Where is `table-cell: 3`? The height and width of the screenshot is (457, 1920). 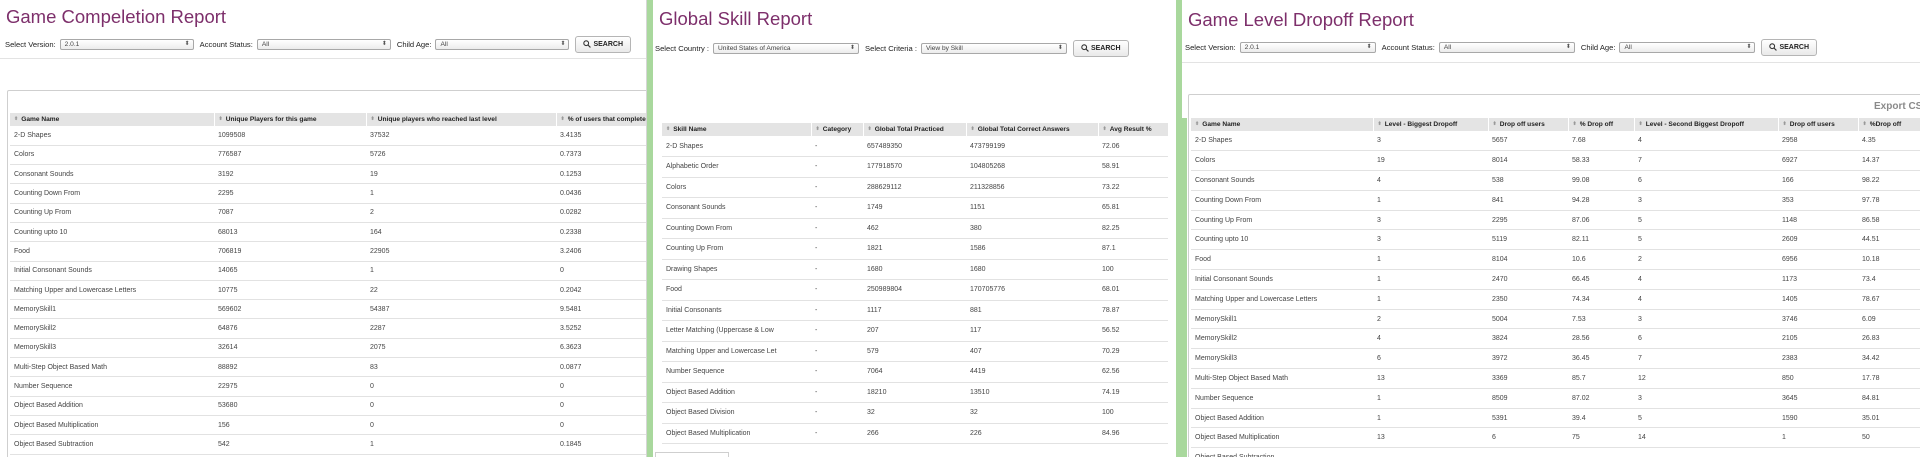 table-cell: 3 is located at coordinates (1430, 220).